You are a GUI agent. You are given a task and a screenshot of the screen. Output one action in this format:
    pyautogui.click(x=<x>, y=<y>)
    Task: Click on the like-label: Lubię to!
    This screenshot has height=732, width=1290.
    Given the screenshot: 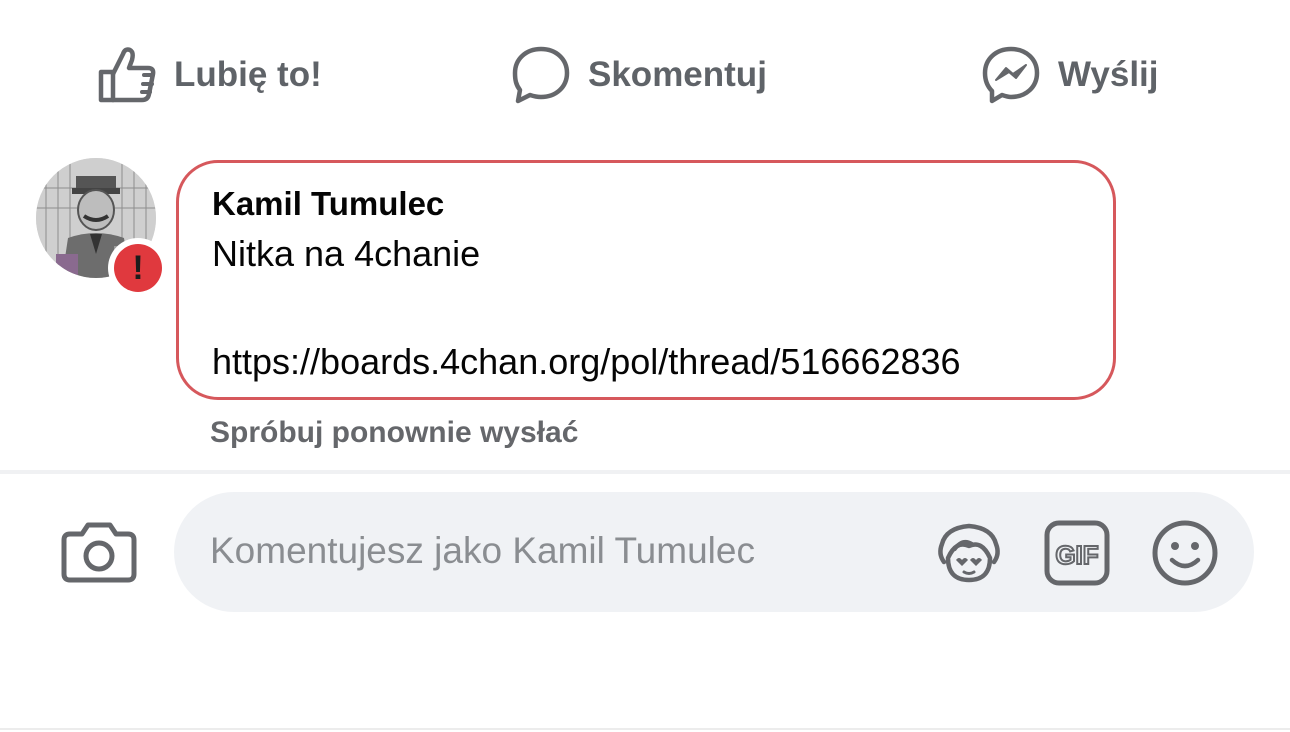 What is the action you would take?
    pyautogui.click(x=248, y=74)
    